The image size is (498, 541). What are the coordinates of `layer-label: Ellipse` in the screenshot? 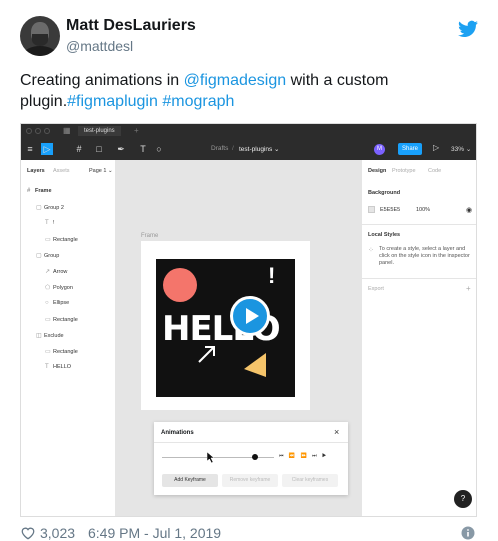 It's located at (61, 303).